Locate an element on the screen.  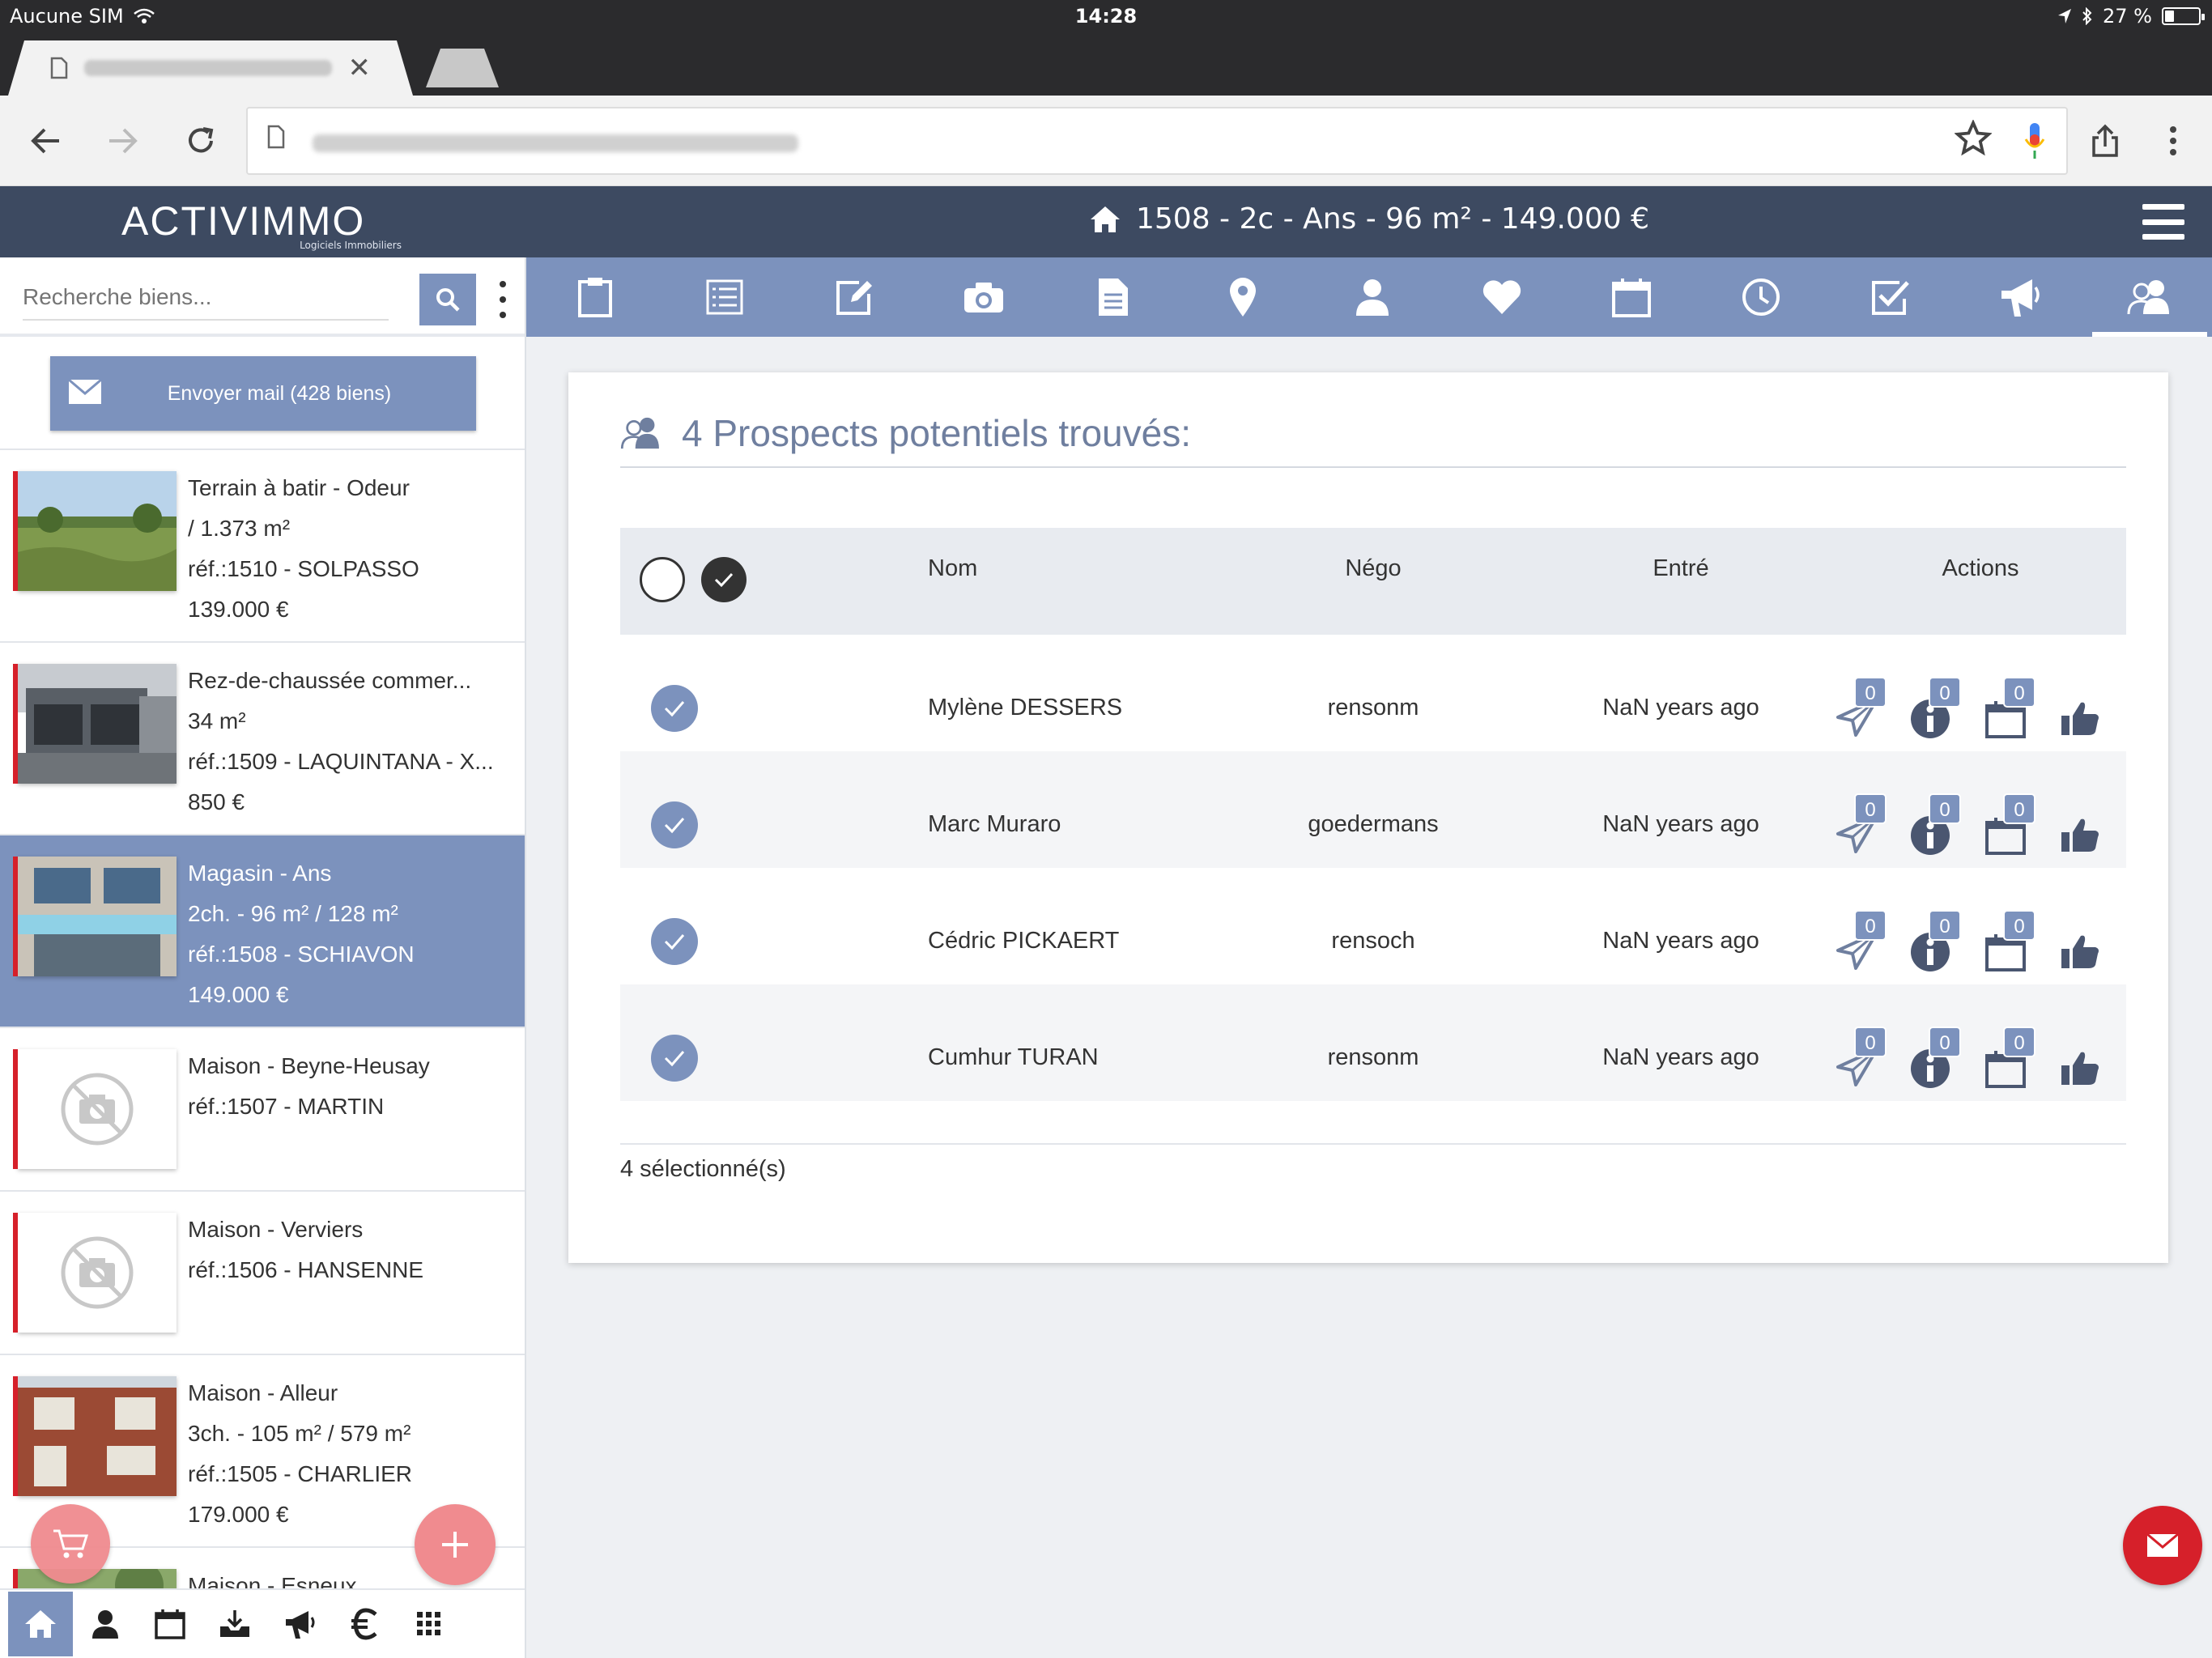
property-line: / 1.373 m² is located at coordinates (240, 528).